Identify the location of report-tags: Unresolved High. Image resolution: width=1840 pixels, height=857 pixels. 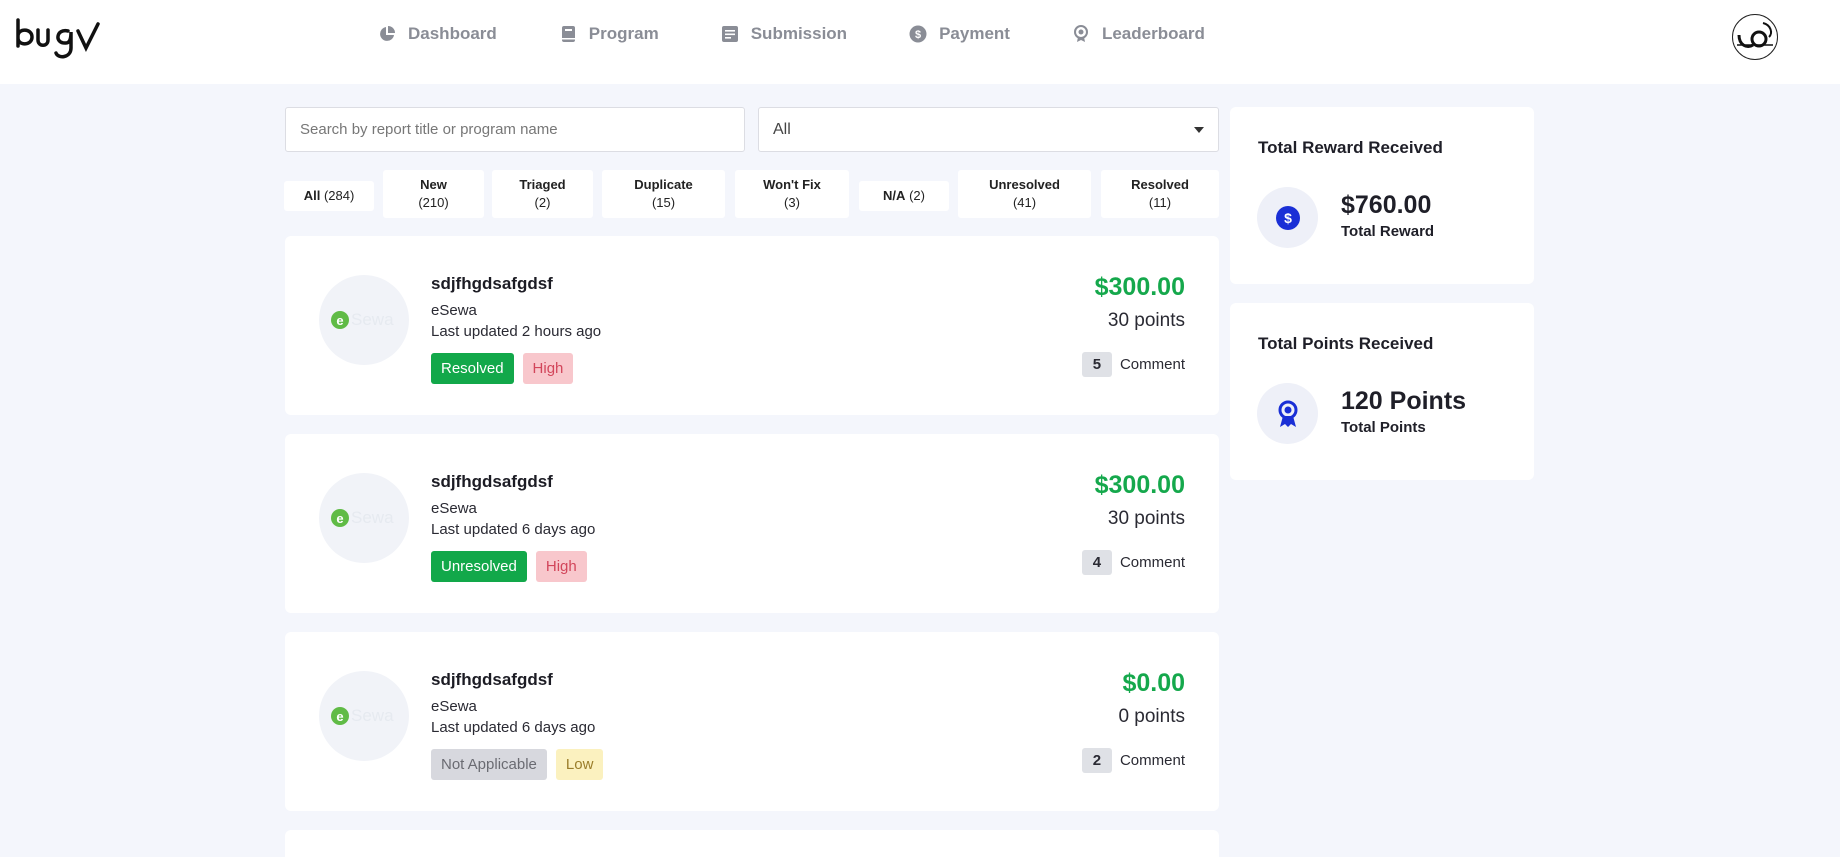
(513, 566).